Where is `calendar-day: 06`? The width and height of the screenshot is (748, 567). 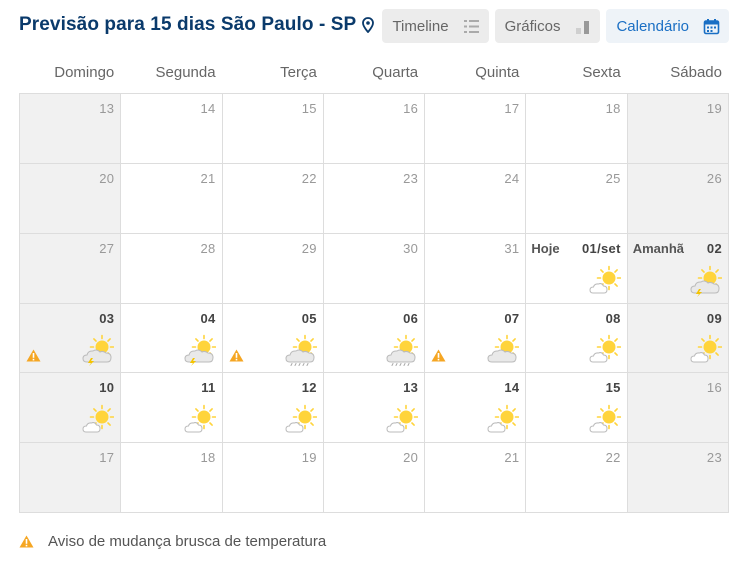 calendar-day: 06 is located at coordinates (374, 338).